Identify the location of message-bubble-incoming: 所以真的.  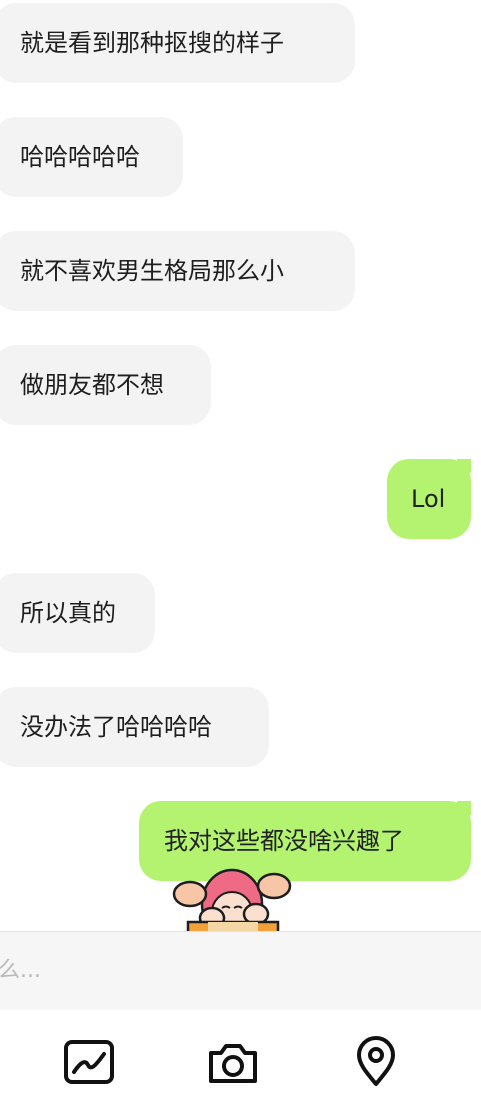
(77, 613).